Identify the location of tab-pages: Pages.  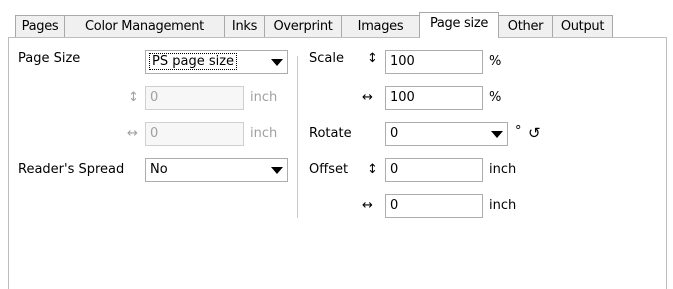
(40, 26).